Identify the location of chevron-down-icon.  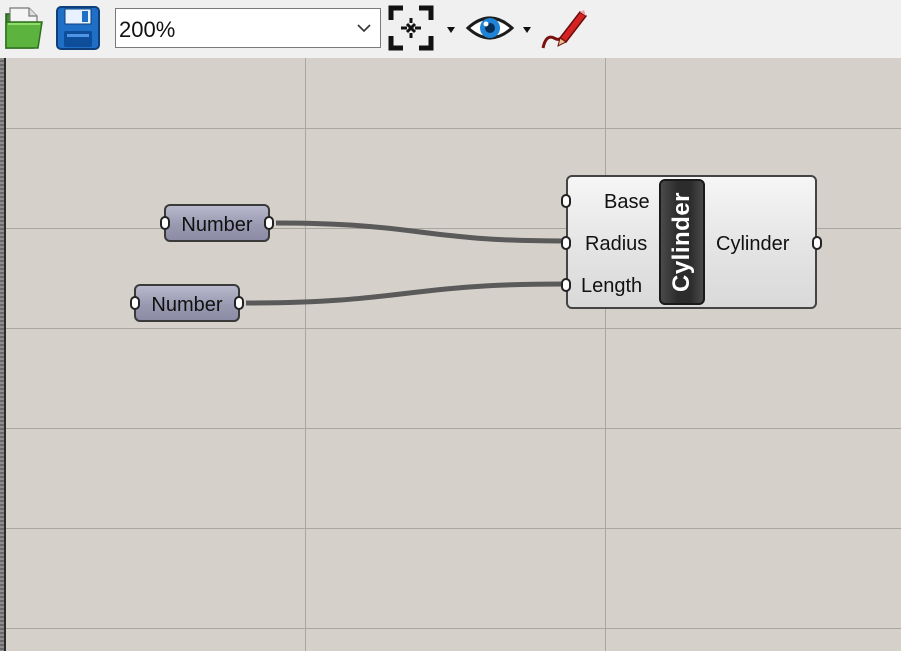
(364, 28).